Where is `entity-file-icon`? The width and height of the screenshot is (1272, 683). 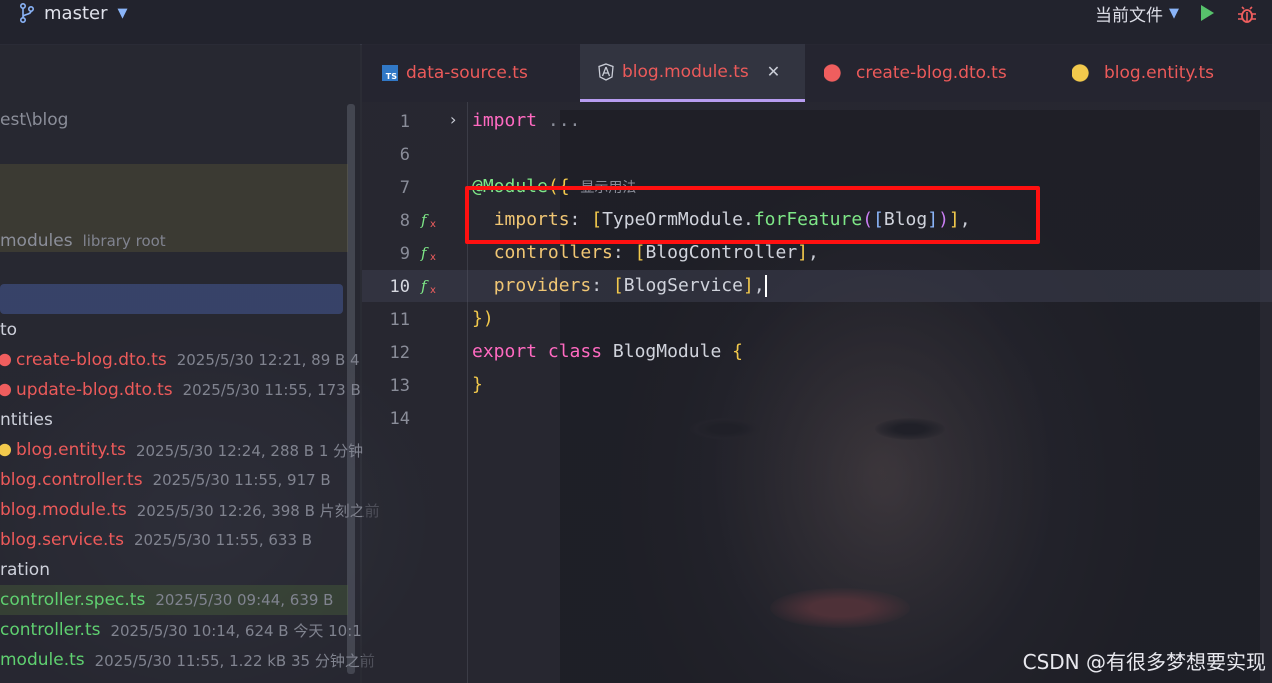
entity-file-icon is located at coordinates (6, 450).